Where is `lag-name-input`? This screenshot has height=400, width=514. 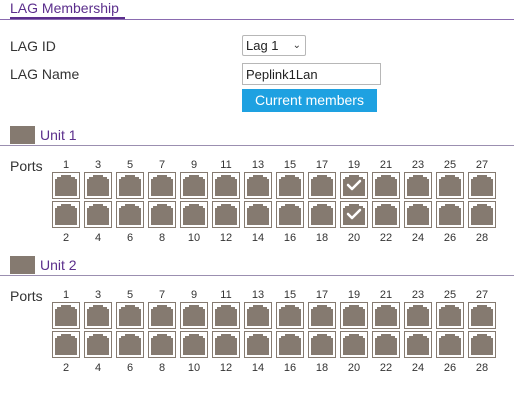 lag-name-input is located at coordinates (311, 74).